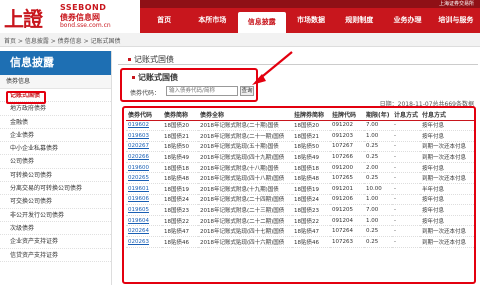  What do you see at coordinates (55, 162) in the screenshot?
I see `sidebar-item-corporate: 公司债券` at bounding box center [55, 162].